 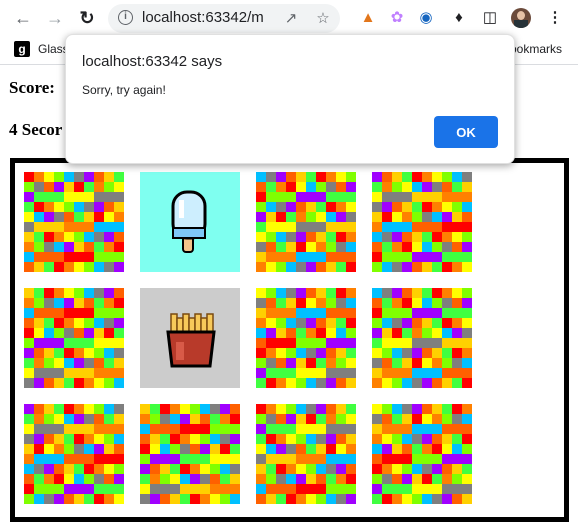 I want to click on other-bookmarks: ookmarks, so click(x=536, y=49).